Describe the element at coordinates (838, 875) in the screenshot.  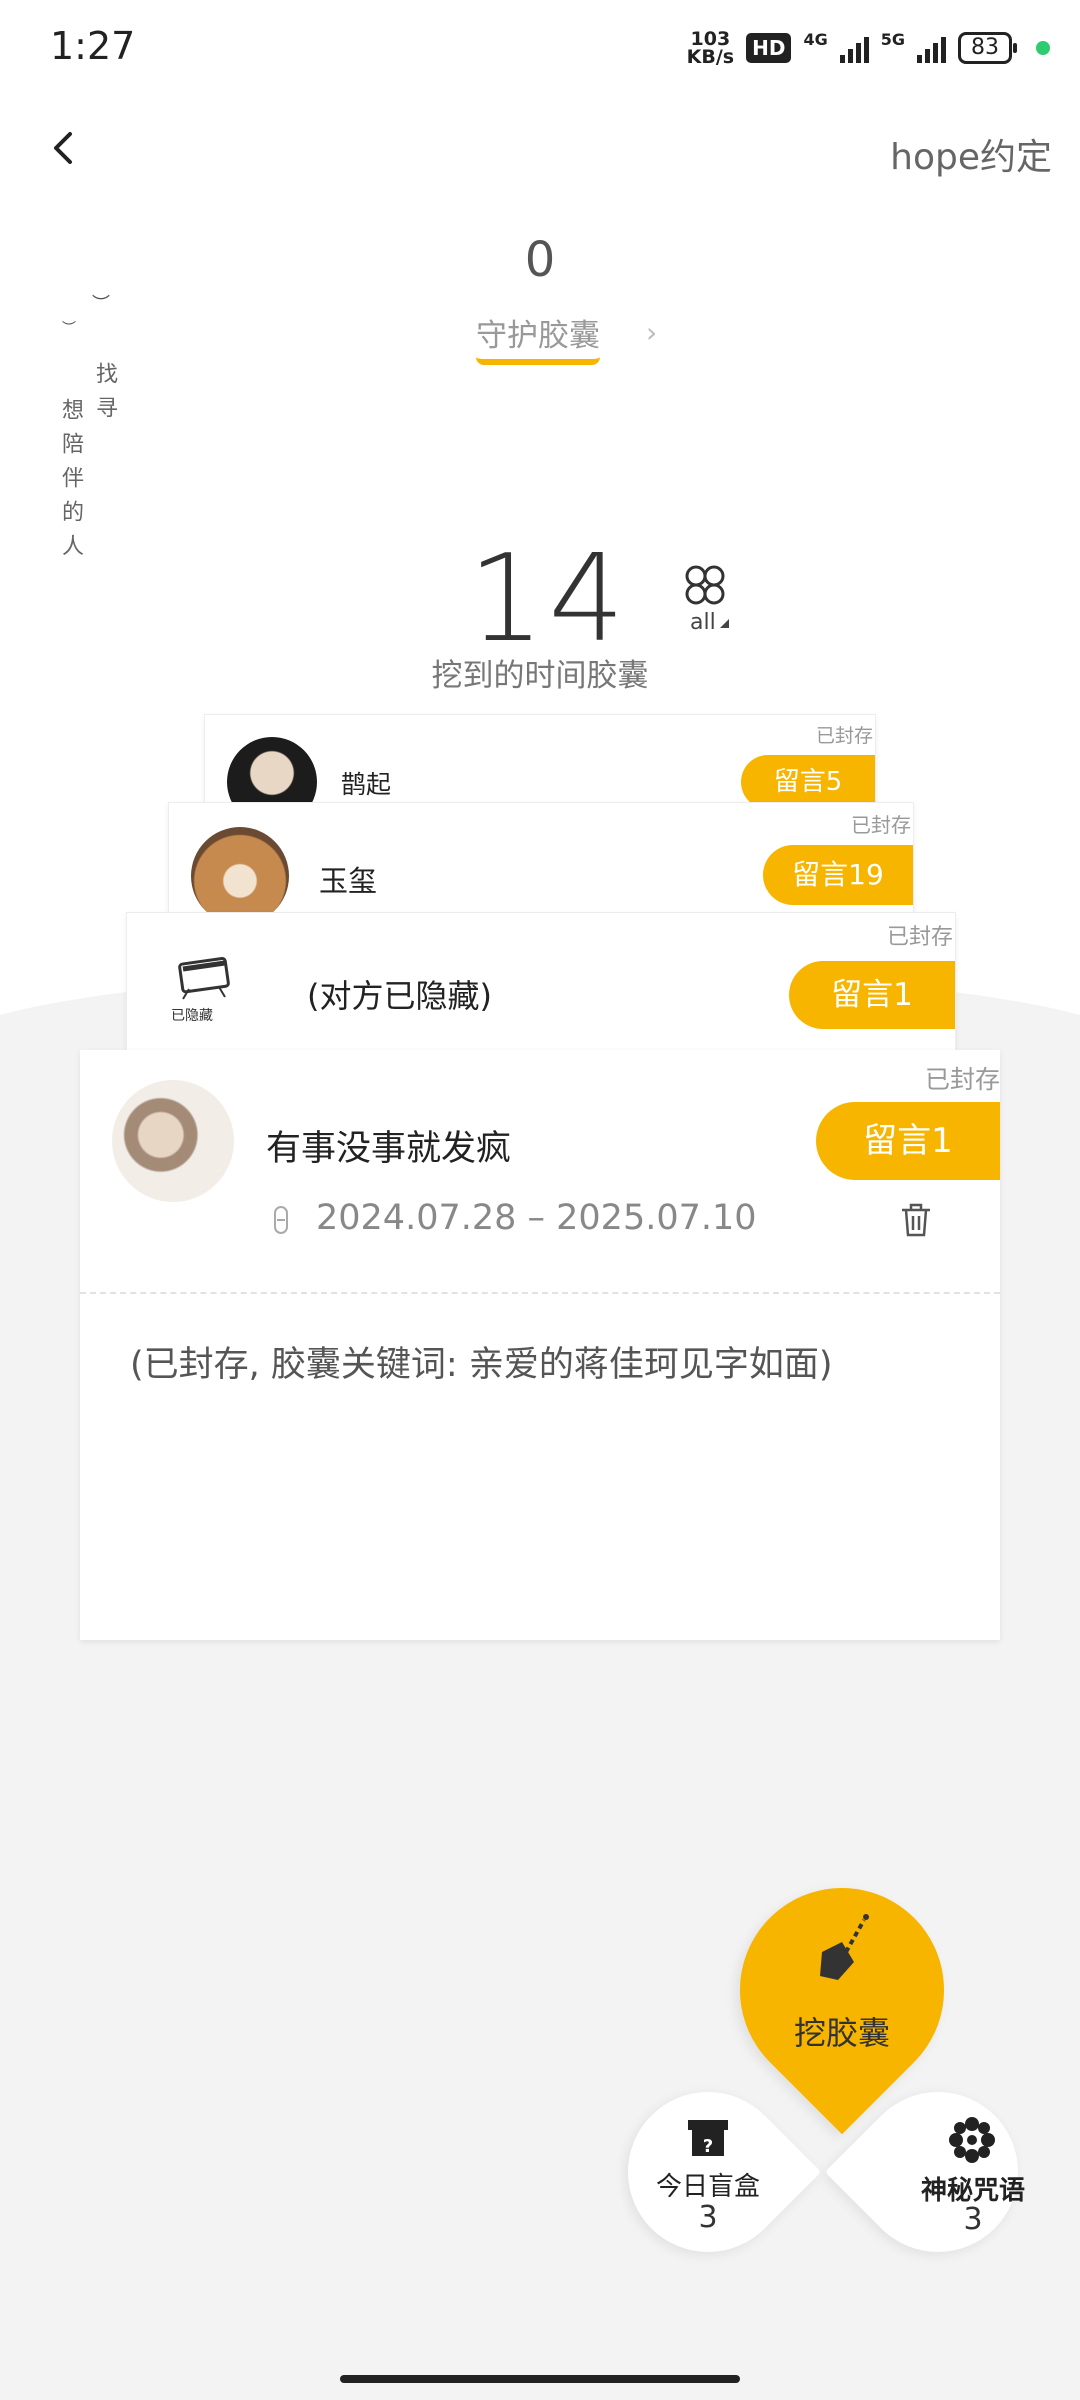
I see `message-button: 留言19` at that location.